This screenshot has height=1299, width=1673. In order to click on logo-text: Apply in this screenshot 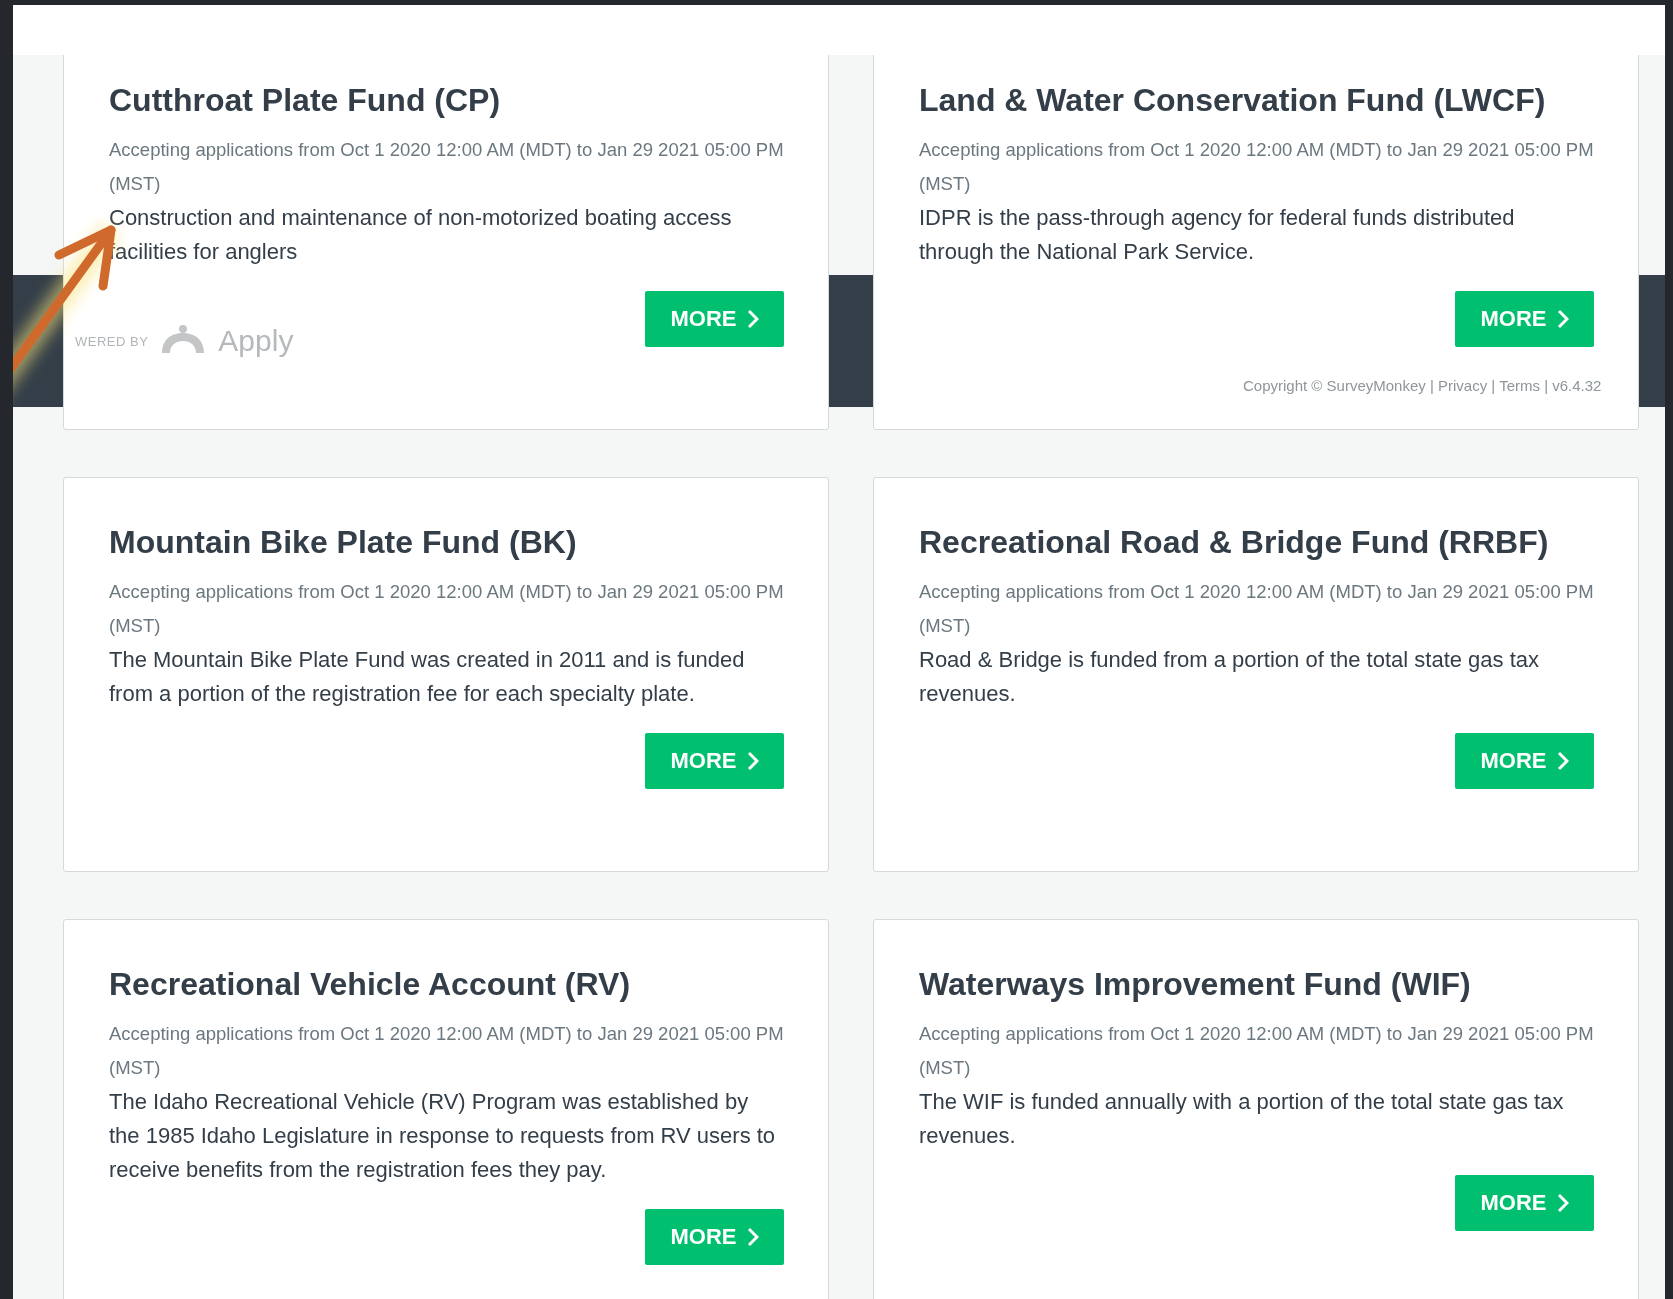, I will do `click(256, 341)`.